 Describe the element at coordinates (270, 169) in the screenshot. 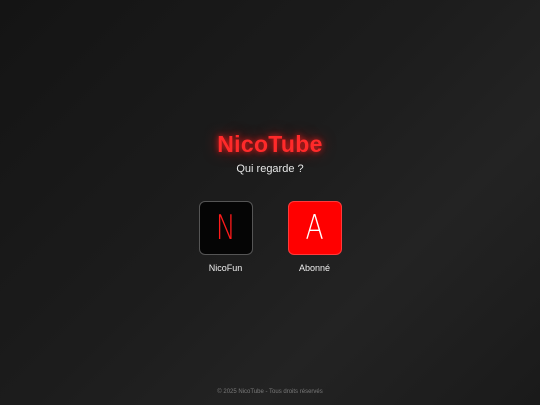

I see `who-is-watching-prompt: Qui regarde ?` at that location.